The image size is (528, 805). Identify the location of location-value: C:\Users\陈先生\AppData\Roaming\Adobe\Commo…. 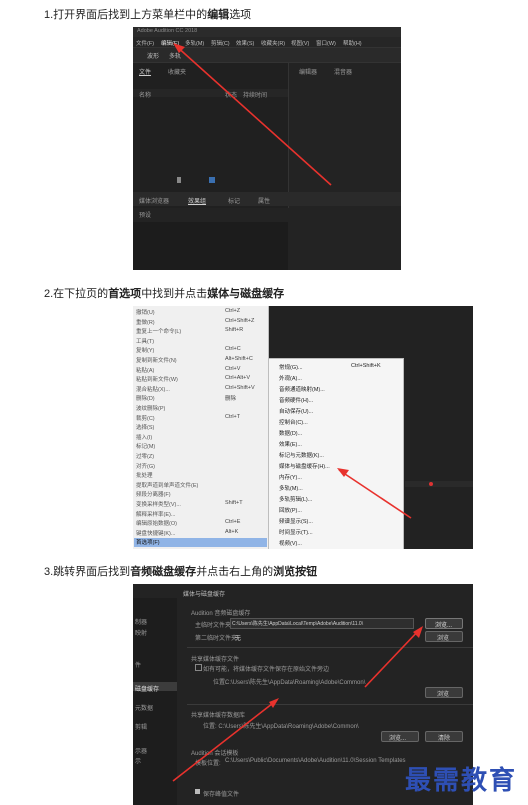
(295, 683).